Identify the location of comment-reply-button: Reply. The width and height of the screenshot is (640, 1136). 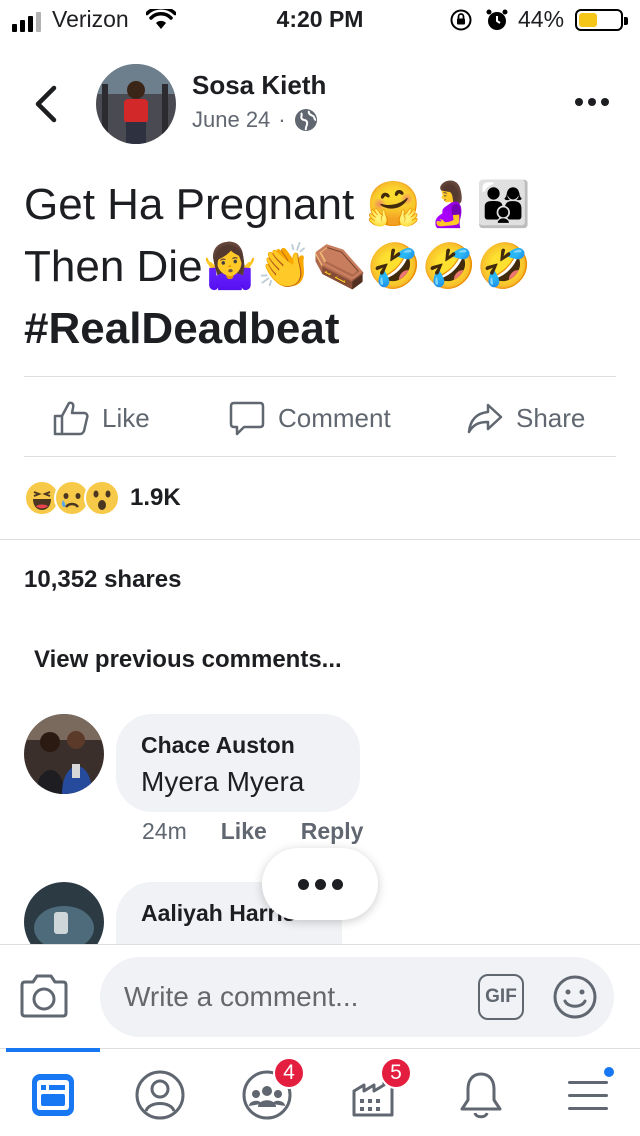
(332, 831).